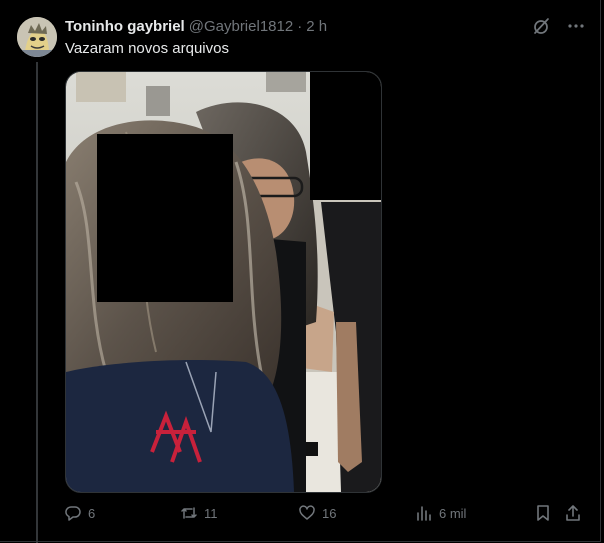  What do you see at coordinates (189, 513) in the screenshot?
I see `retweet-icon` at bounding box center [189, 513].